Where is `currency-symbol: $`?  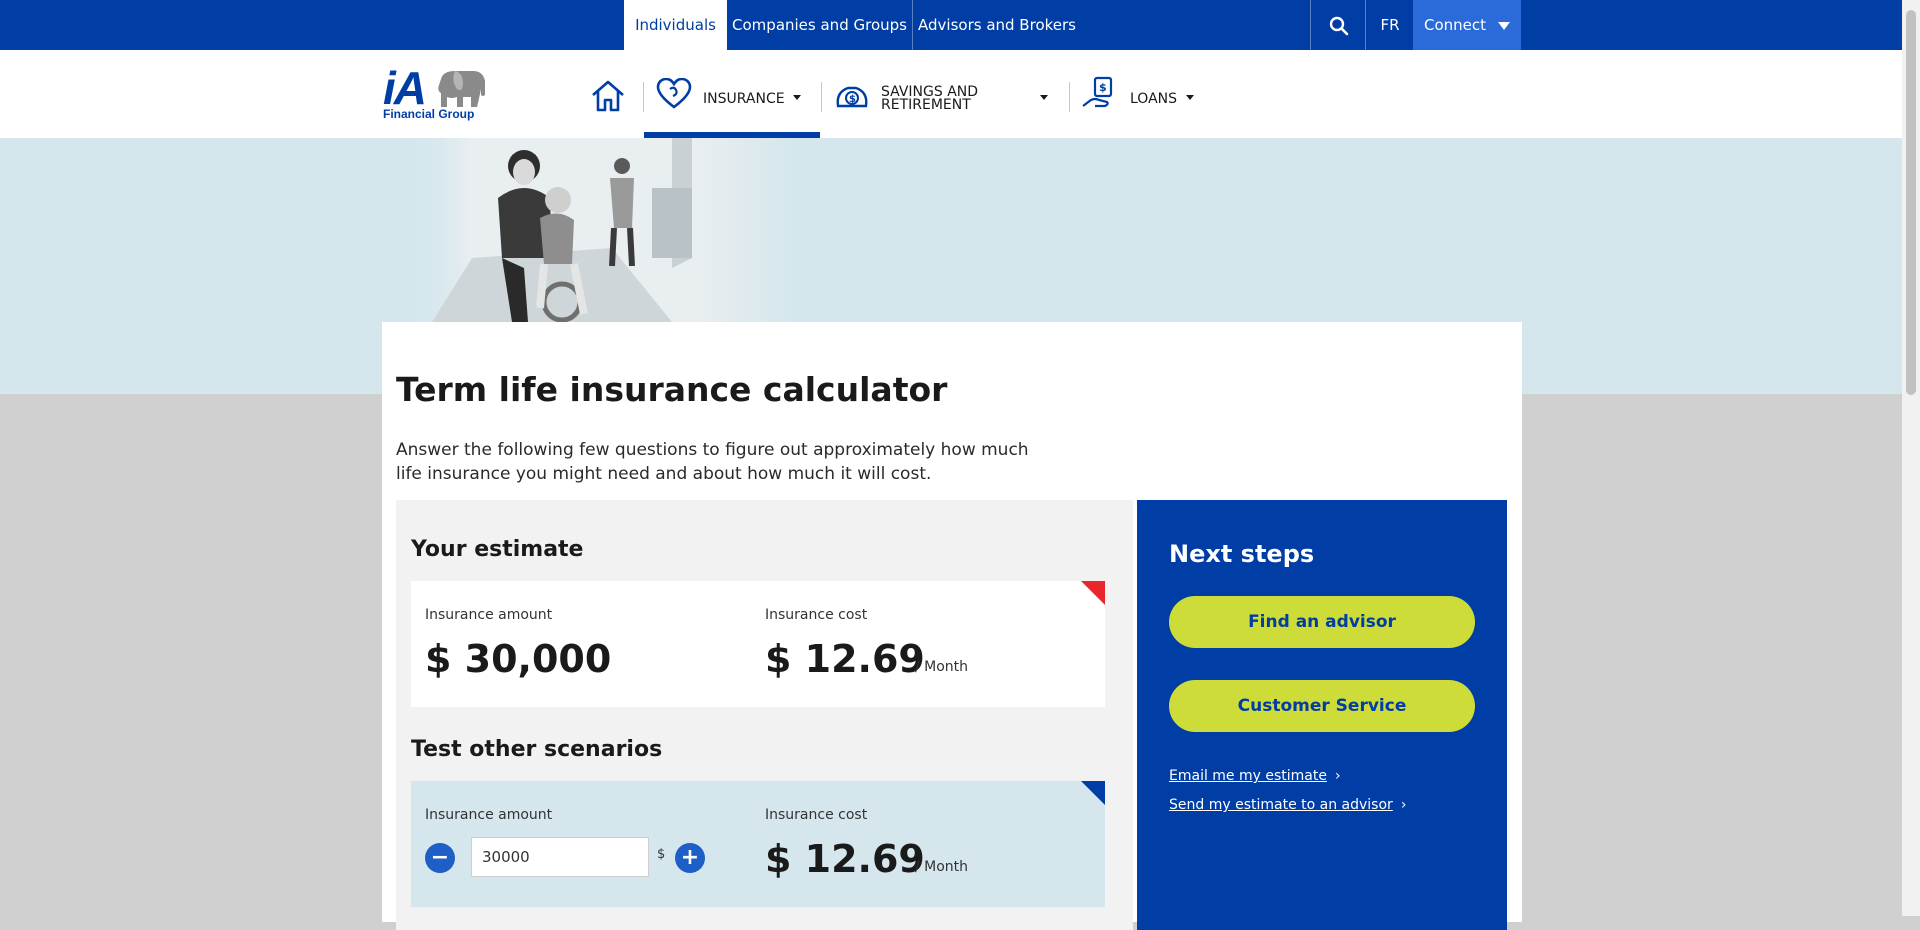
currency-symbol: $ is located at coordinates (661, 854).